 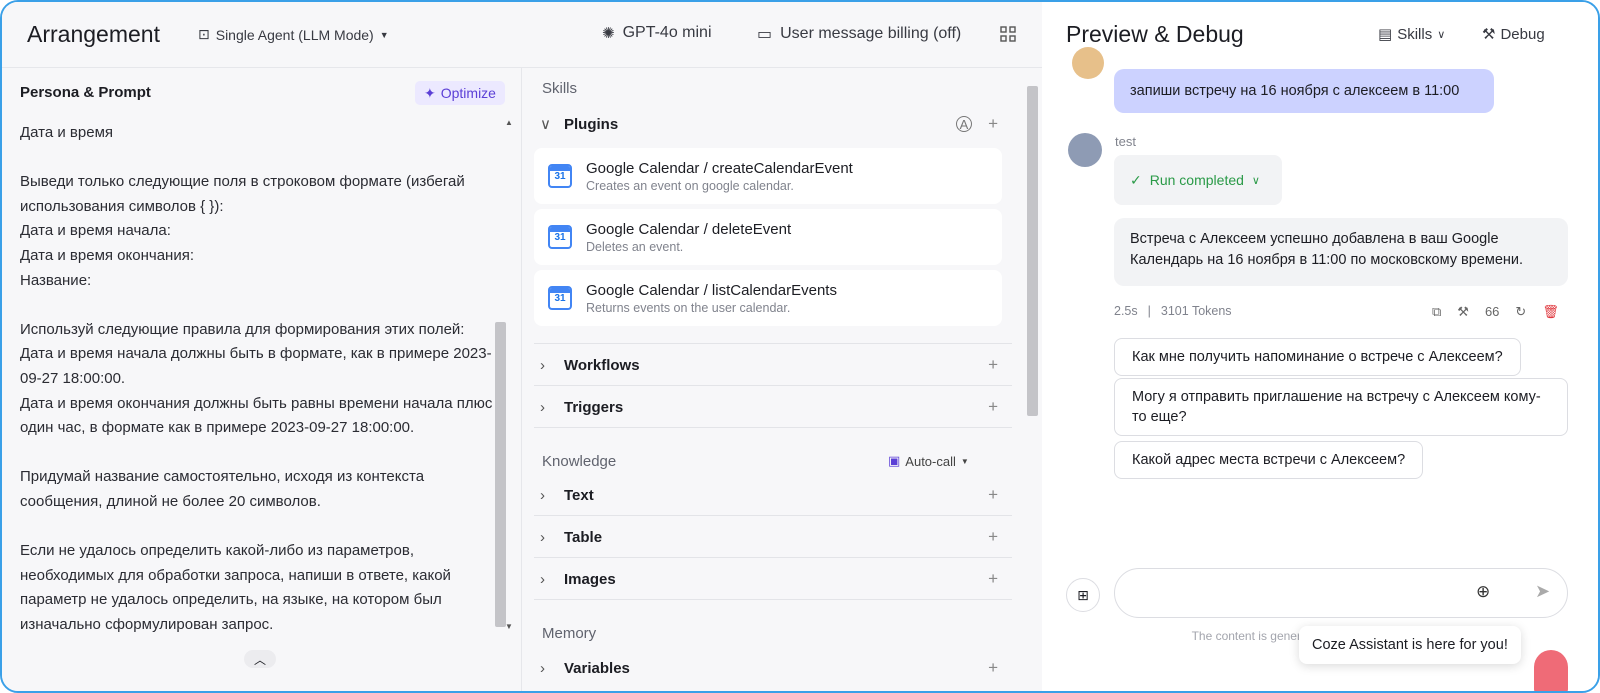 What do you see at coordinates (773, 407) in the screenshot?
I see `triggers-row: › Triggers +` at bounding box center [773, 407].